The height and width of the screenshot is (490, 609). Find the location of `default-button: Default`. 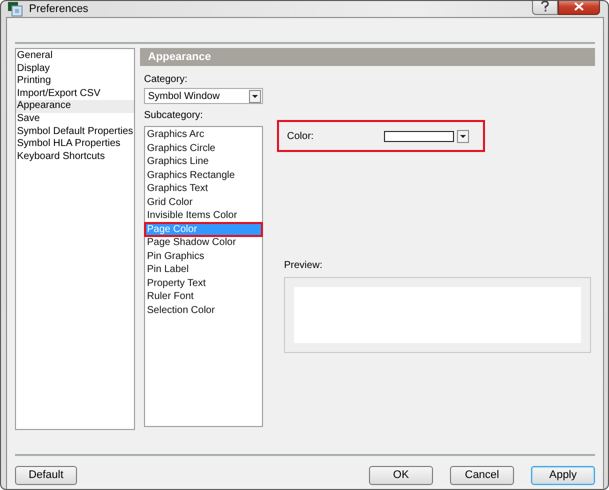

default-button: Default is located at coordinates (46, 475).